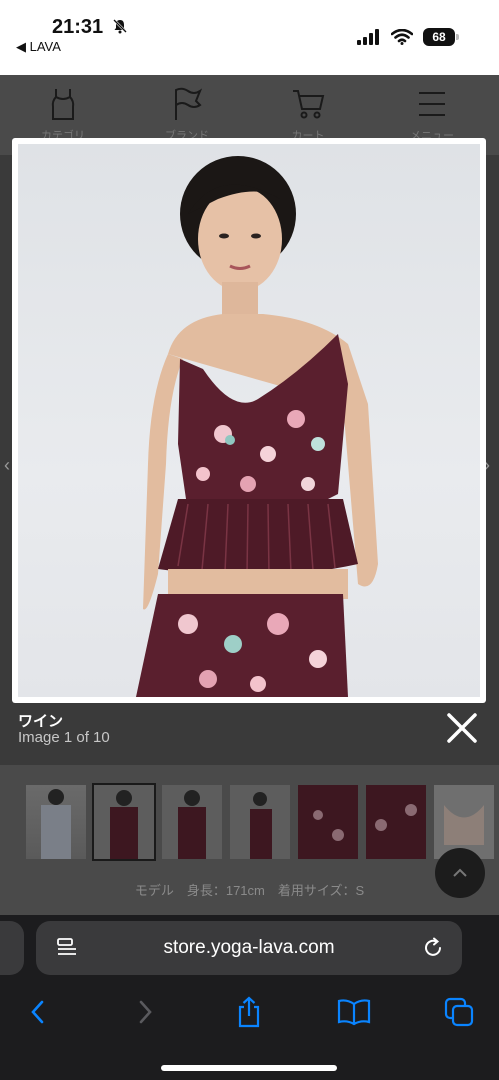 The image size is (499, 1080). I want to click on safari-toolbar, so click(249, 1015).